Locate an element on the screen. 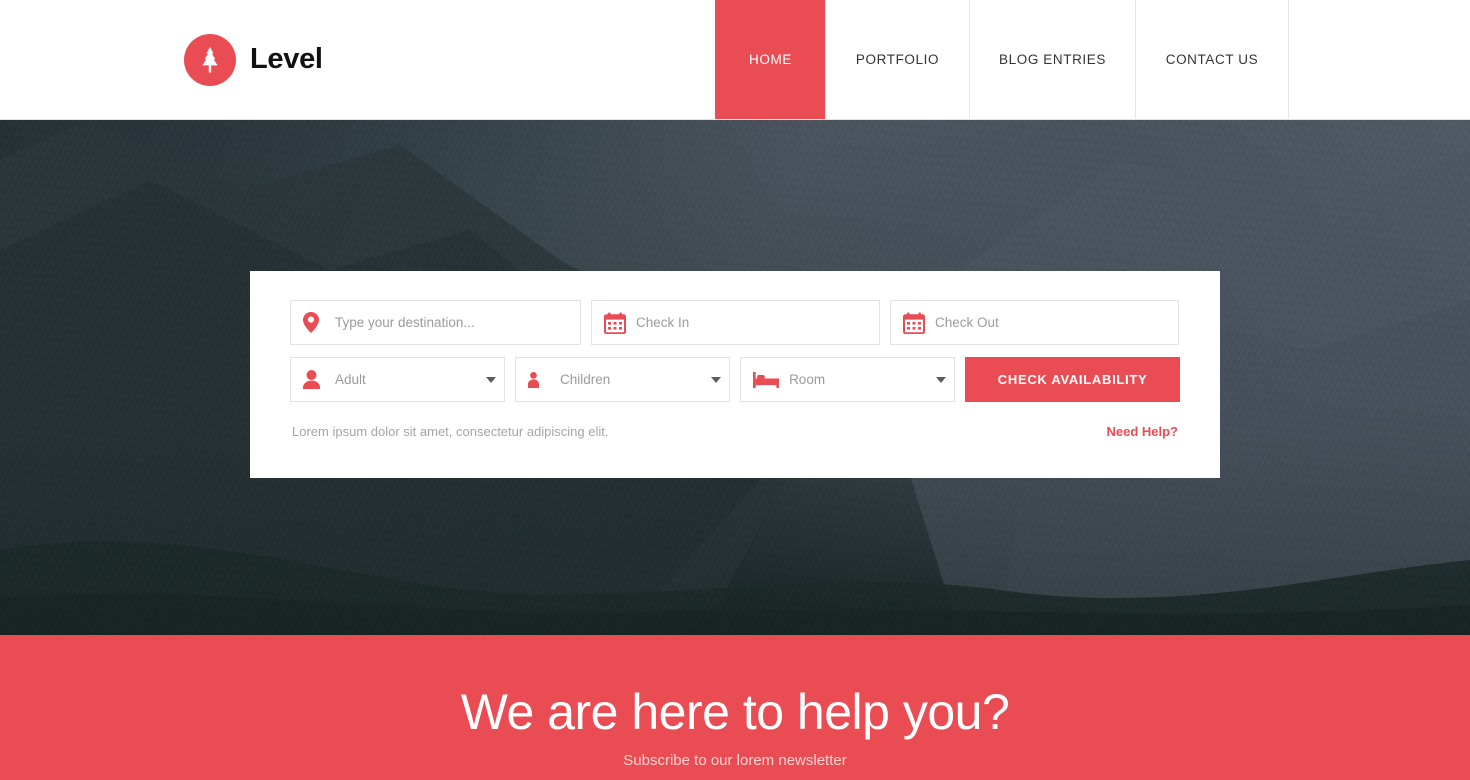 Image resolution: width=1470 pixels, height=780 pixels. cta-subtitle: Subscribe to our lorem newsletter is located at coordinates (735, 760).